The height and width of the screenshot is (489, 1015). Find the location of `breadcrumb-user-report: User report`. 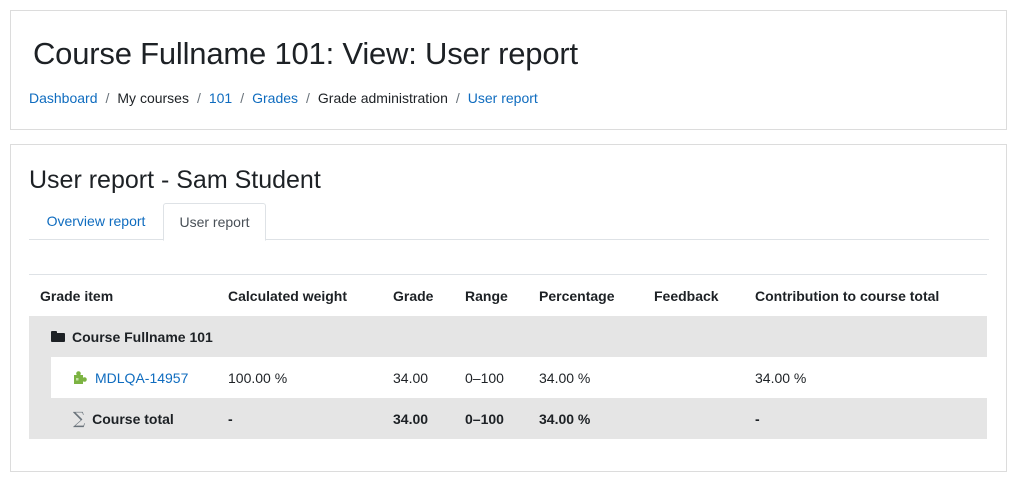

breadcrumb-user-report: User report is located at coordinates (503, 98).